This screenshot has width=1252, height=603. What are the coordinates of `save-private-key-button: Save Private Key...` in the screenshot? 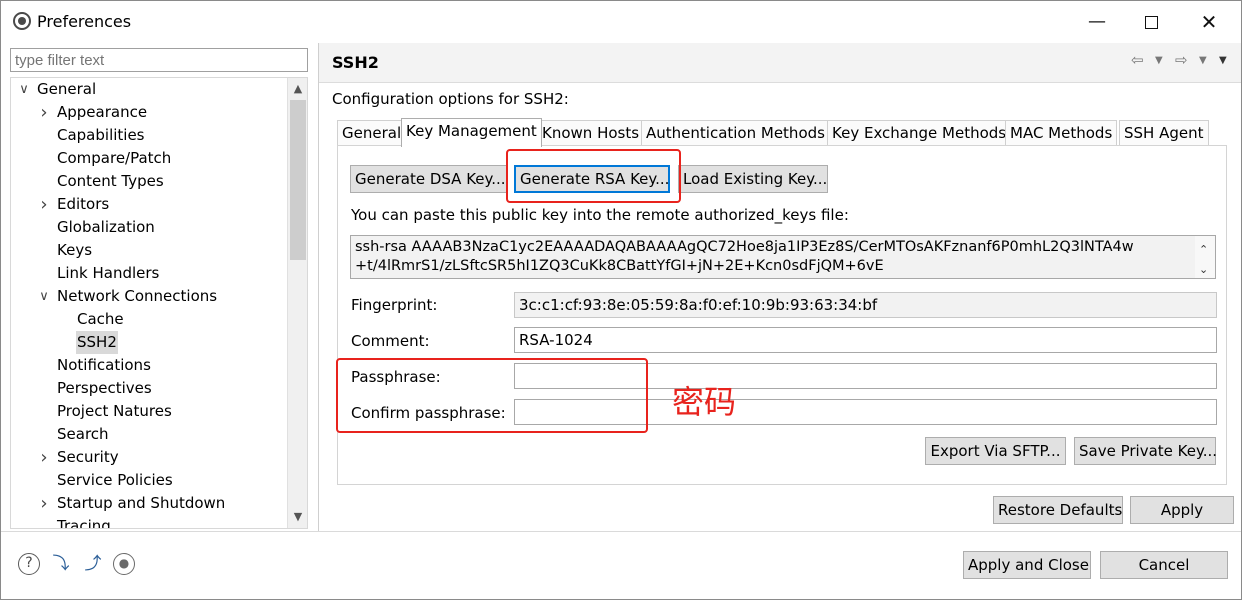 It's located at (1145, 451).